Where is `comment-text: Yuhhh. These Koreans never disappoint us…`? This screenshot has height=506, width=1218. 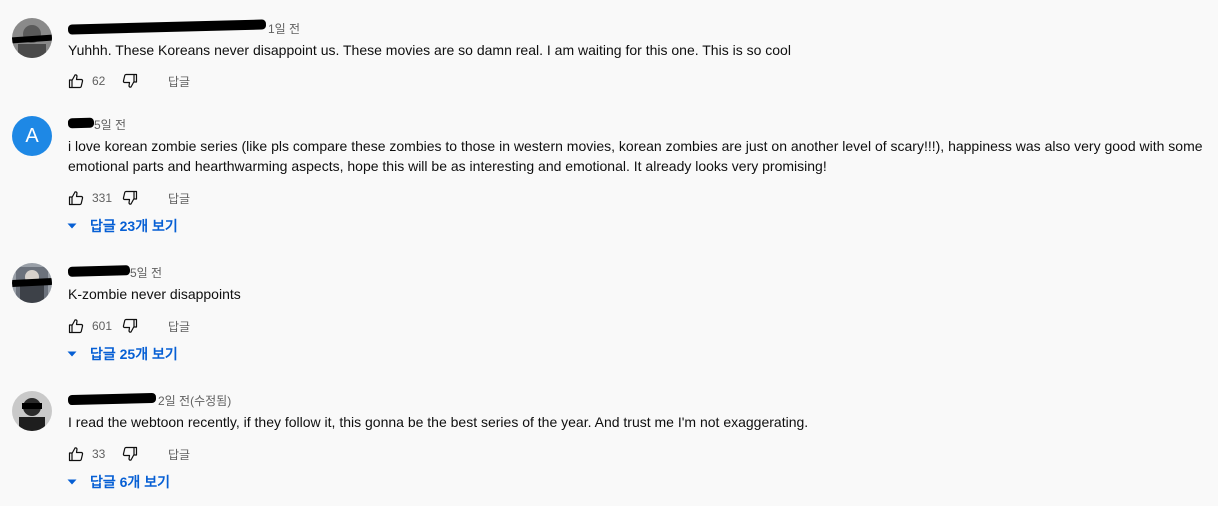 comment-text: Yuhhh. These Koreans never disappoint us… is located at coordinates (429, 50).